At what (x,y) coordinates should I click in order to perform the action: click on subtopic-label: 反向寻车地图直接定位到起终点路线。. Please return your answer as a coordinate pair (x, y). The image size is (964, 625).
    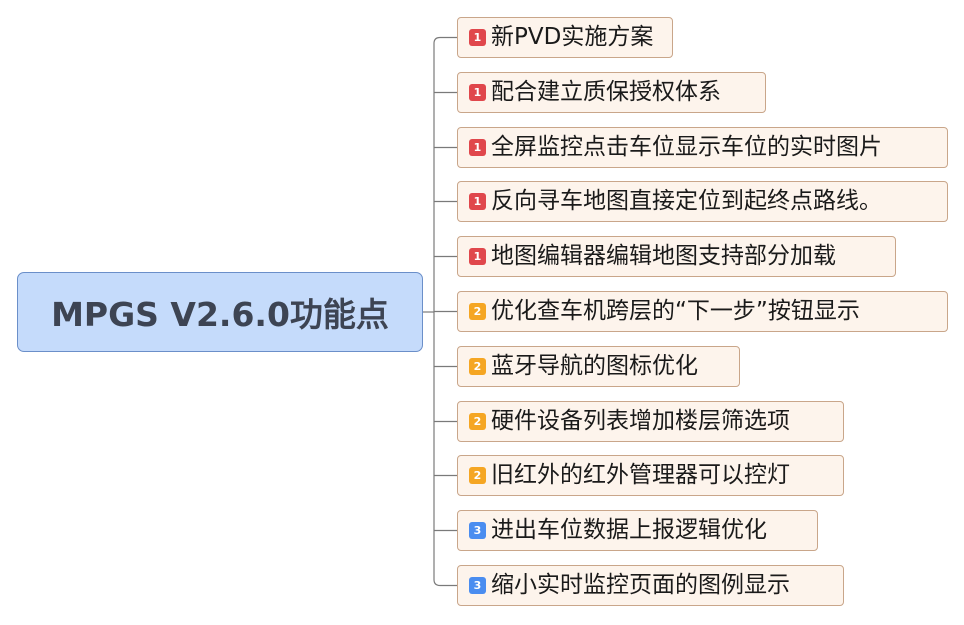
    Looking at the image, I should click on (686, 201).